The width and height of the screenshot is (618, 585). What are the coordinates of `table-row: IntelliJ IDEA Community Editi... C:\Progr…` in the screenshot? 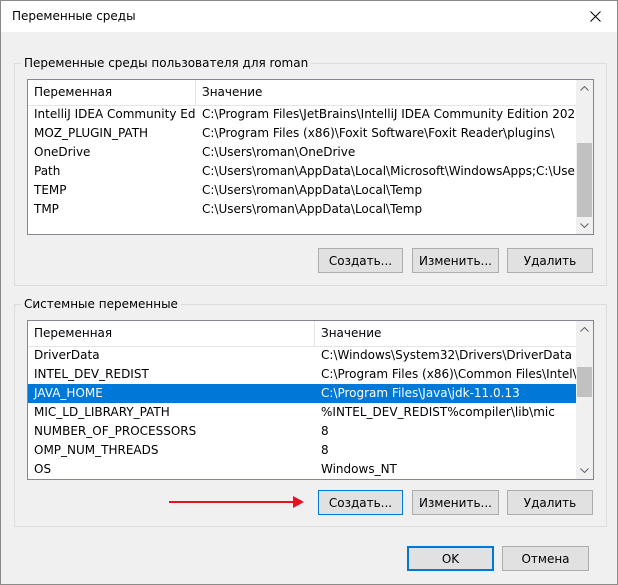 It's located at (303, 114).